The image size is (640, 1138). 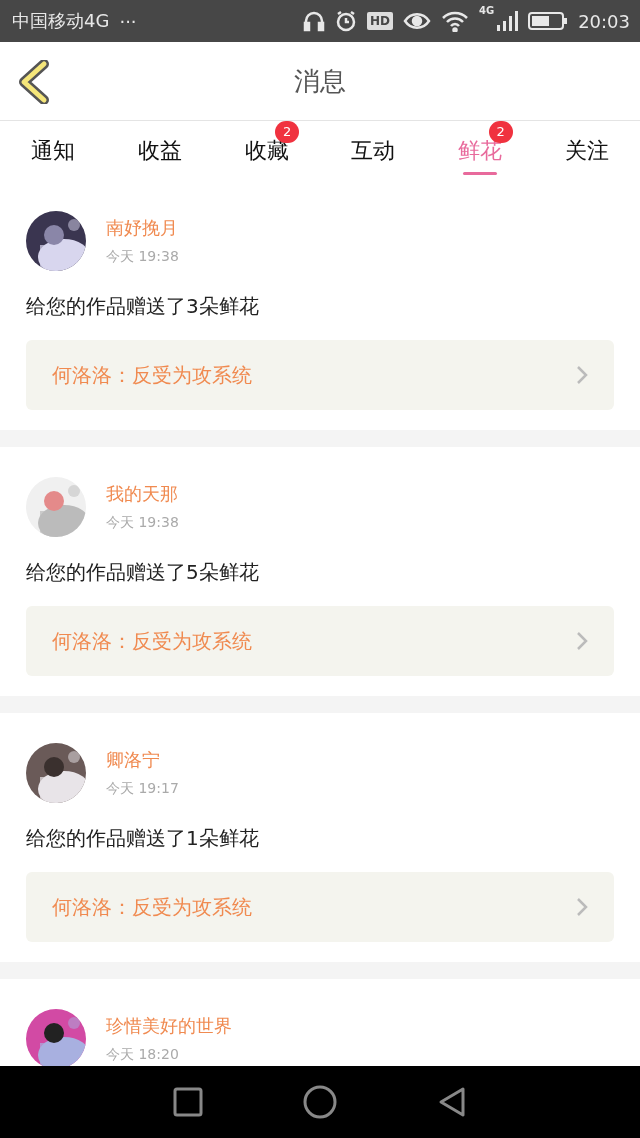 I want to click on user-name: 卿洛宁, so click(x=142, y=760).